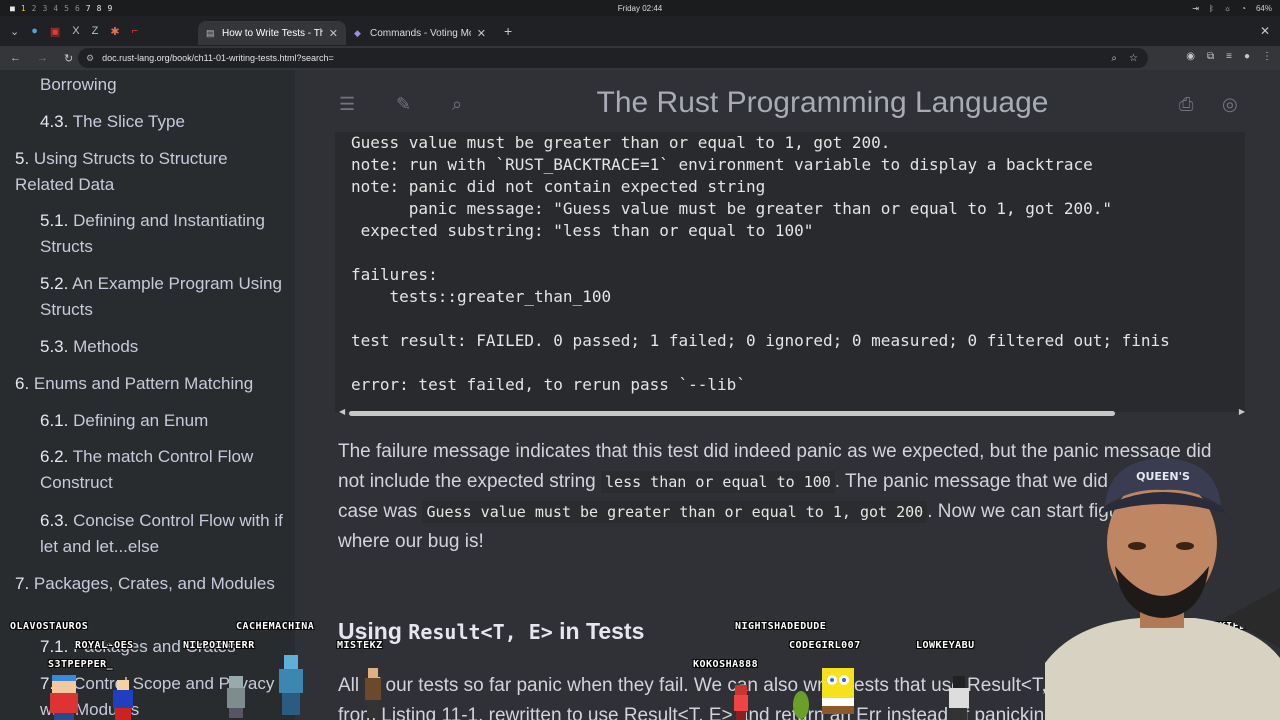 The image size is (1280, 720). Describe the element at coordinates (44, 8) in the screenshot. I see `workspace-3: 3` at that location.